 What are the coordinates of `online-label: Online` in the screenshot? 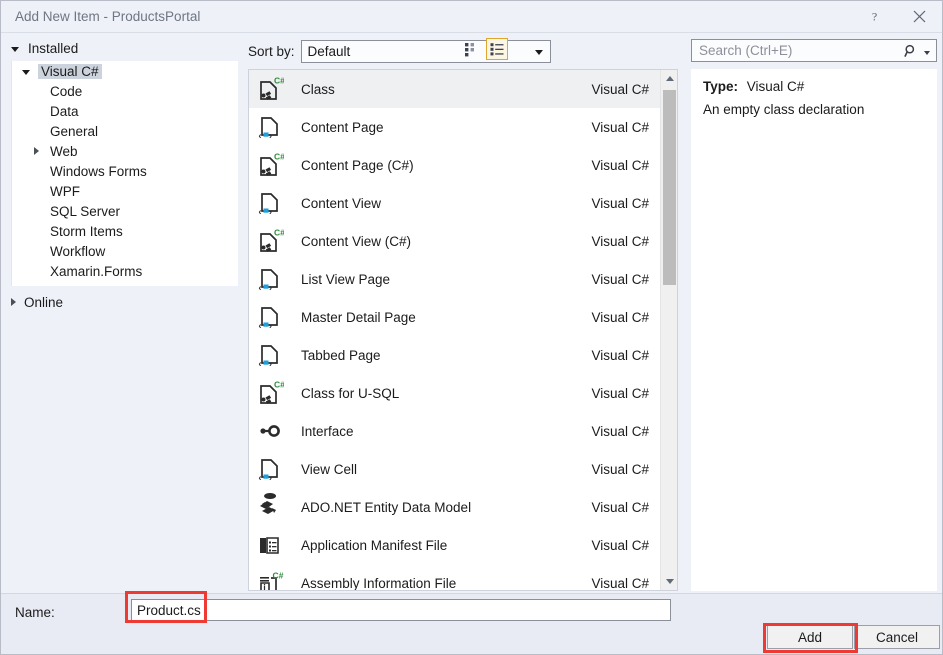 It's located at (44, 302).